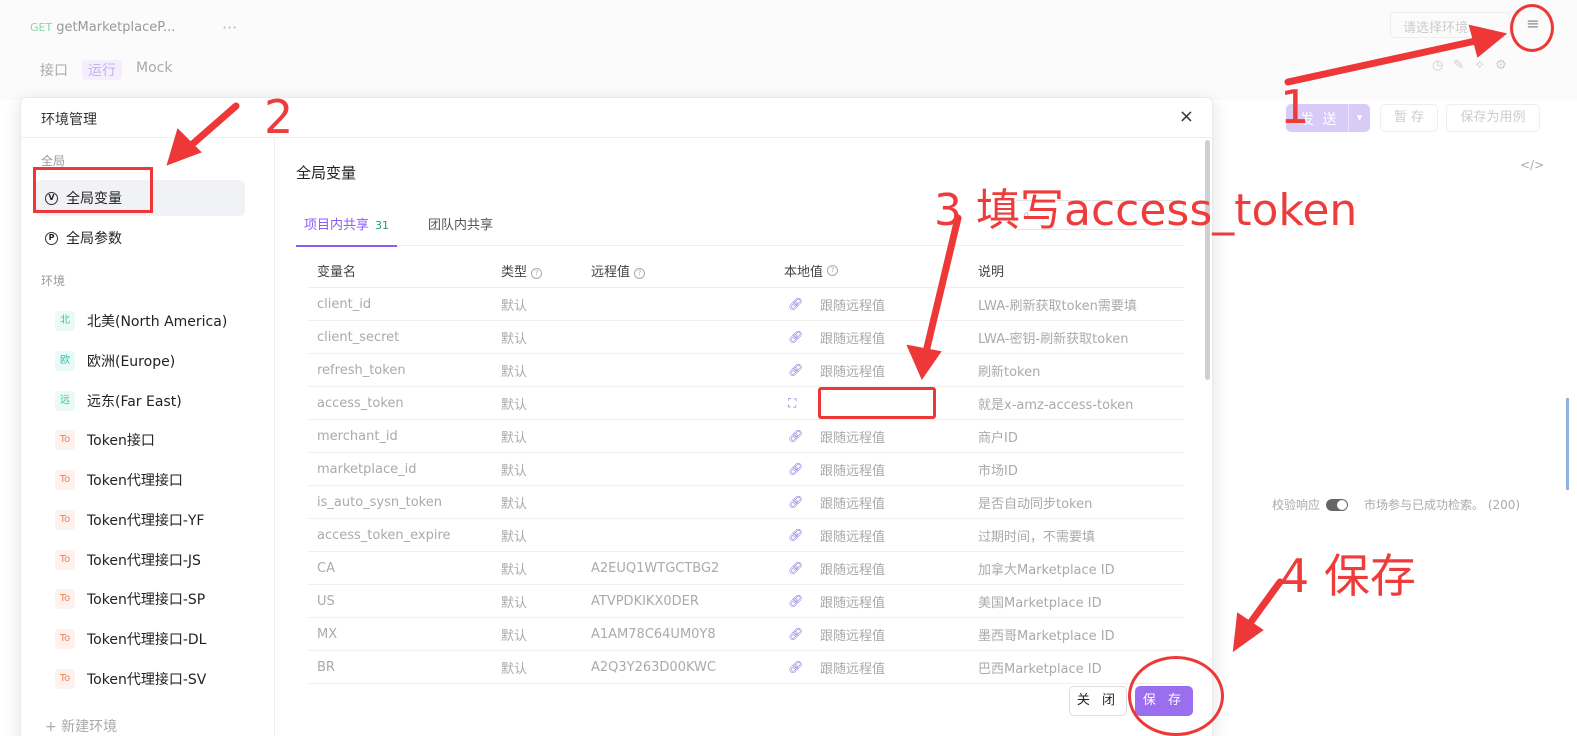 The width and height of the screenshot is (1577, 736). I want to click on var-desc: 美国Marketplace ID, so click(1081, 601).